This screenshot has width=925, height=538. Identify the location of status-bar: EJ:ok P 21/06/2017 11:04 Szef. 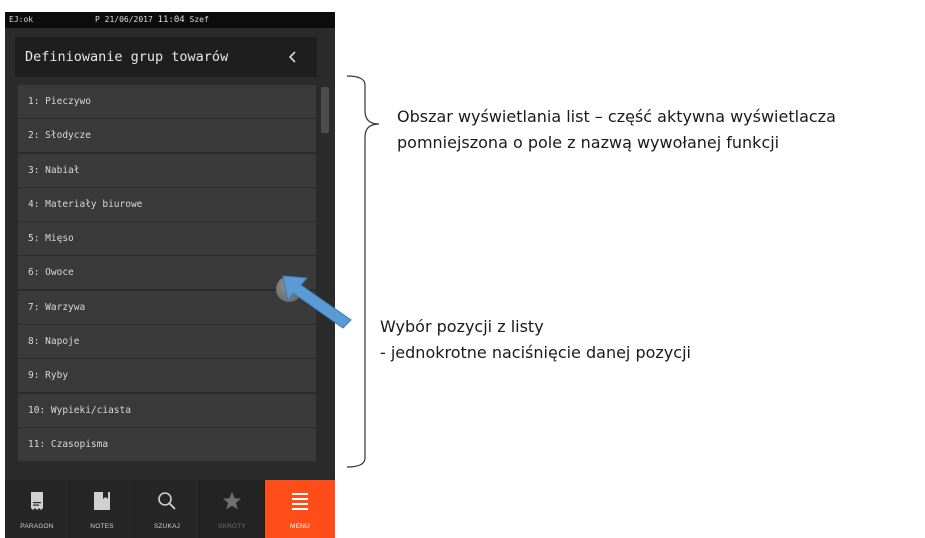
(170, 20).